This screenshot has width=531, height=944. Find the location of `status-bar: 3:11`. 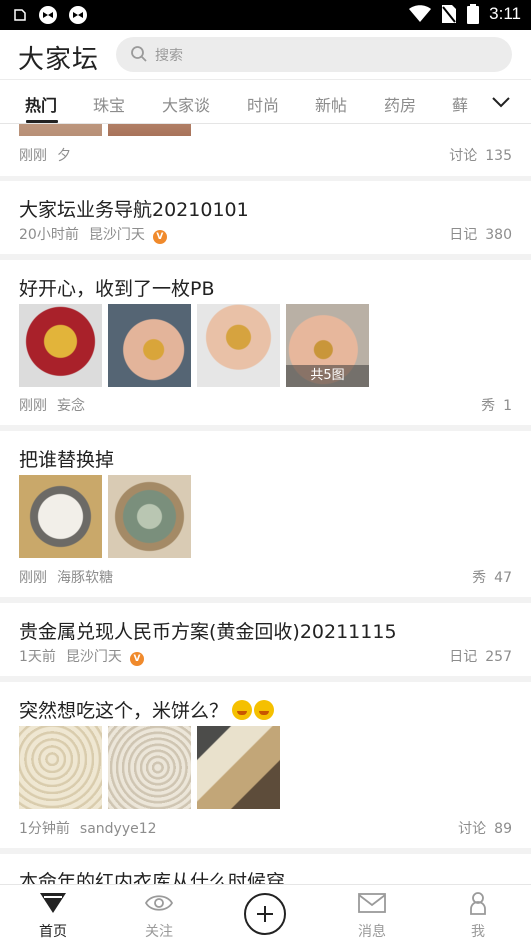

status-bar: 3:11 is located at coordinates (265, 15).